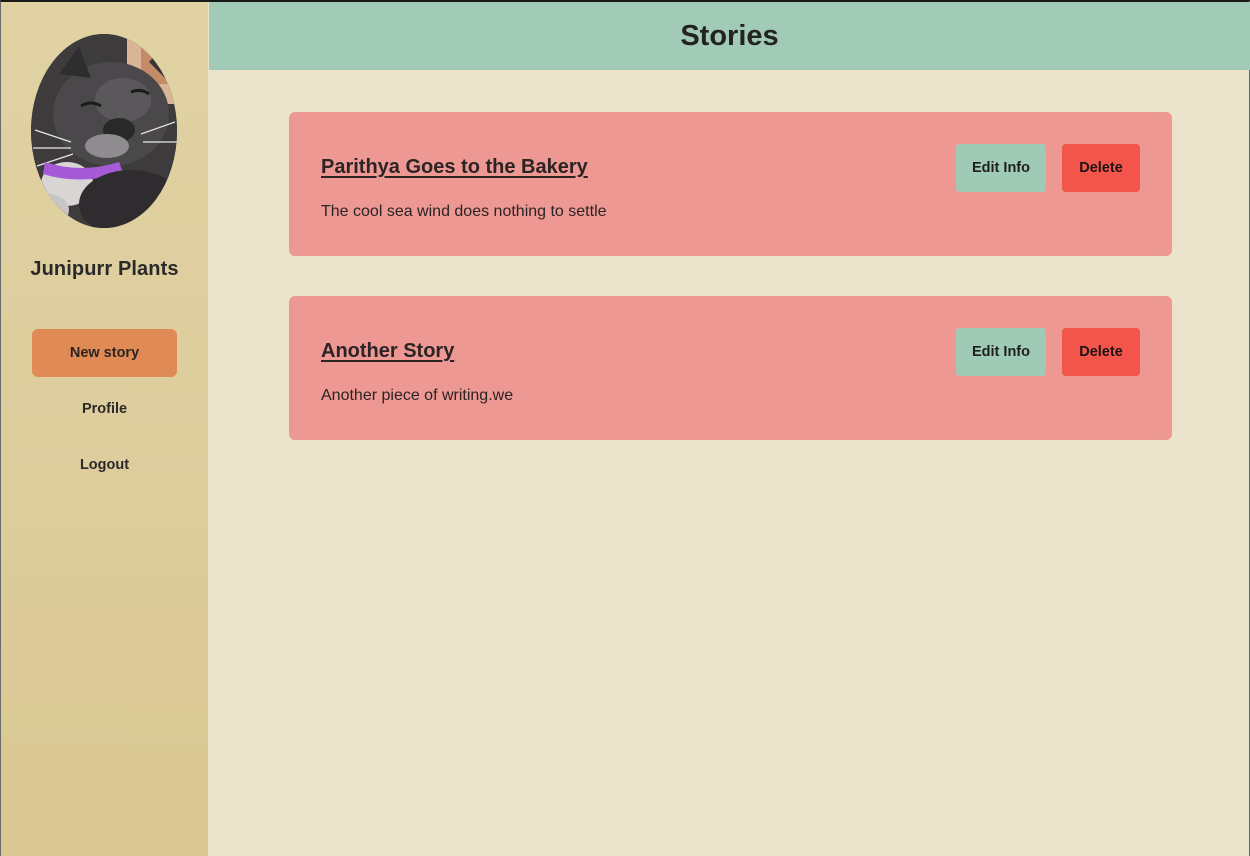  What do you see at coordinates (417, 395) in the screenshot?
I see `story-description: Another piece of writing.we` at bounding box center [417, 395].